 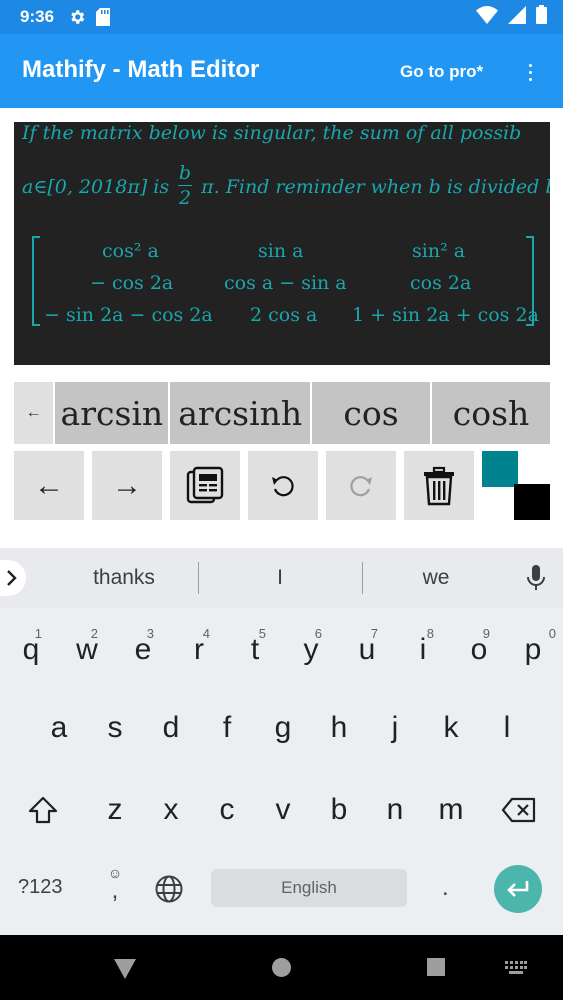 What do you see at coordinates (367, 650) in the screenshot?
I see `key-u: u7` at bounding box center [367, 650].